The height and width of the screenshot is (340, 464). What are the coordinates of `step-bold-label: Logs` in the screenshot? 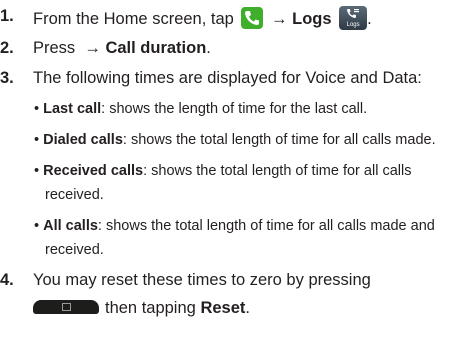 It's located at (312, 19).